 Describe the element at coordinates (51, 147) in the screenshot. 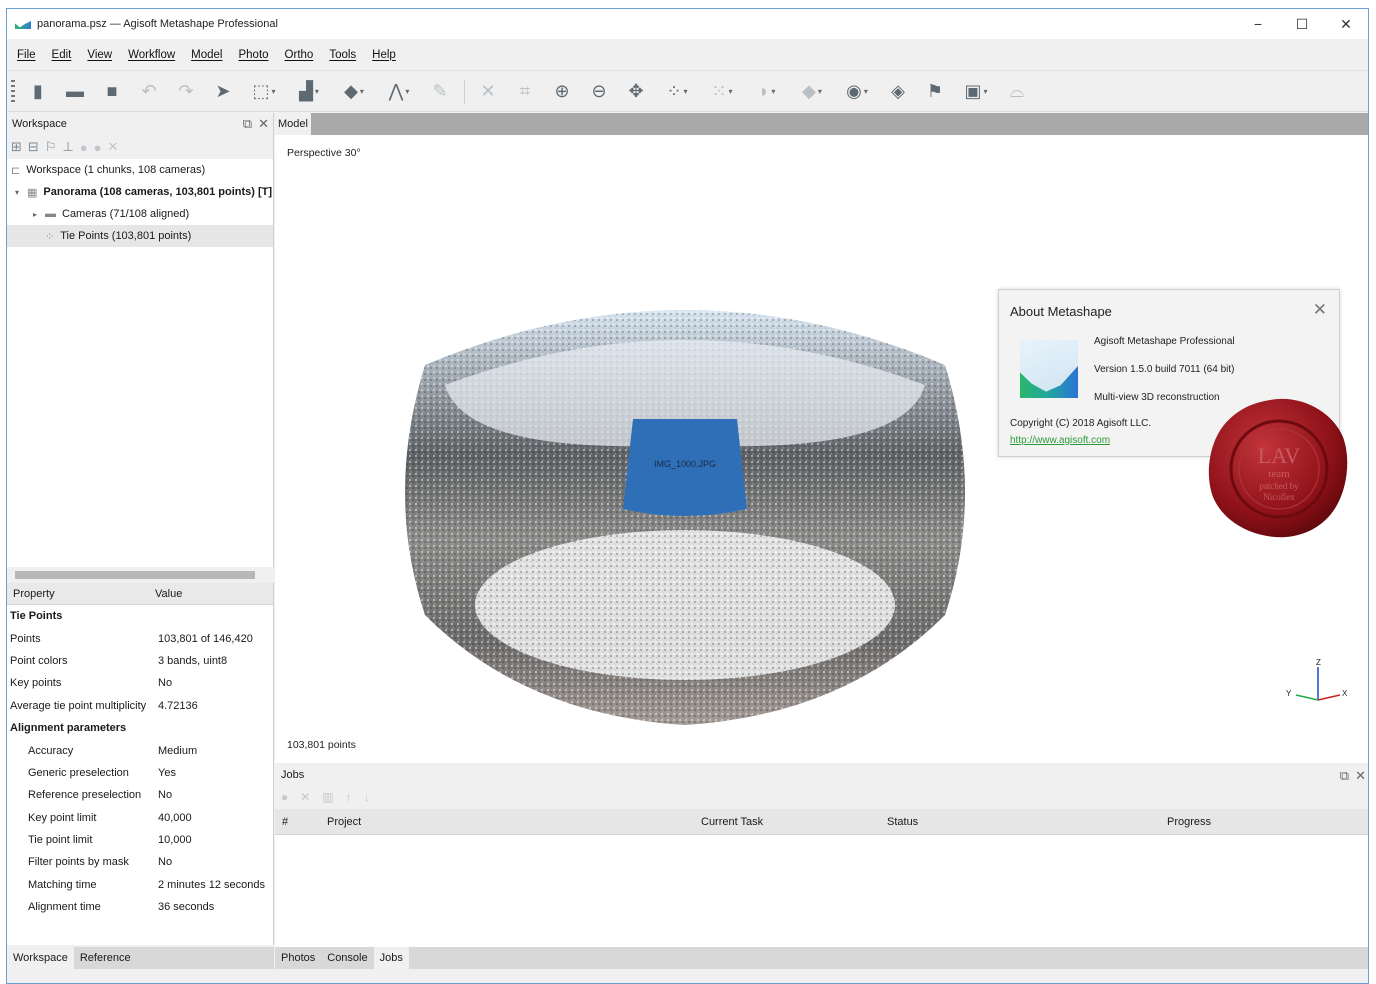

I see `add-markers-icon: ⚐` at that location.